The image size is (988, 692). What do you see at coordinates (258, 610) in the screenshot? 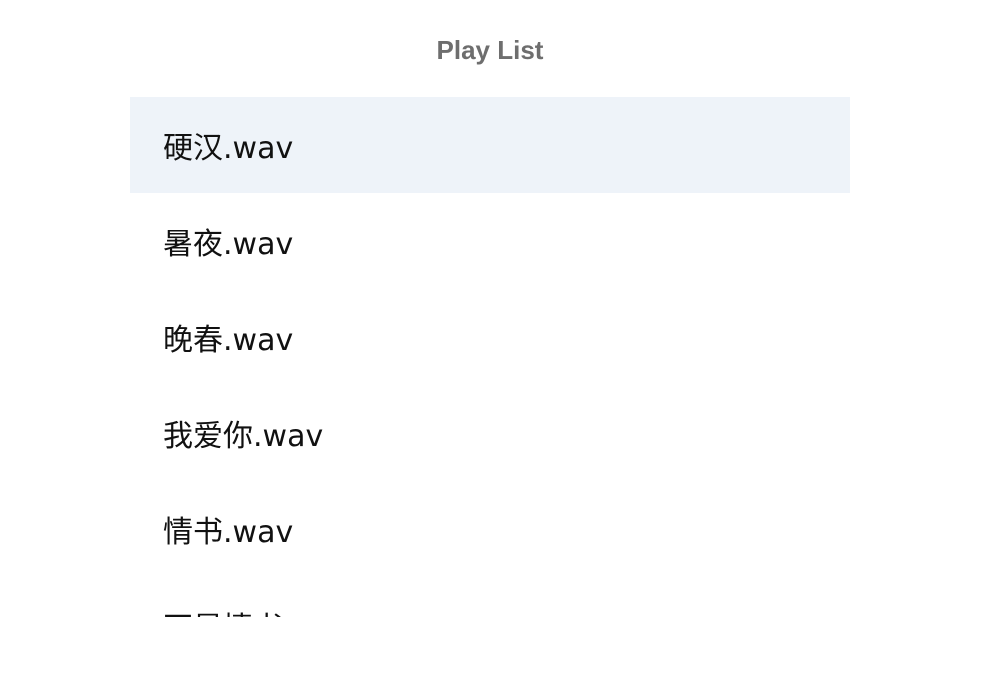
I see `track-name: 不是情书.wav` at bounding box center [258, 610].